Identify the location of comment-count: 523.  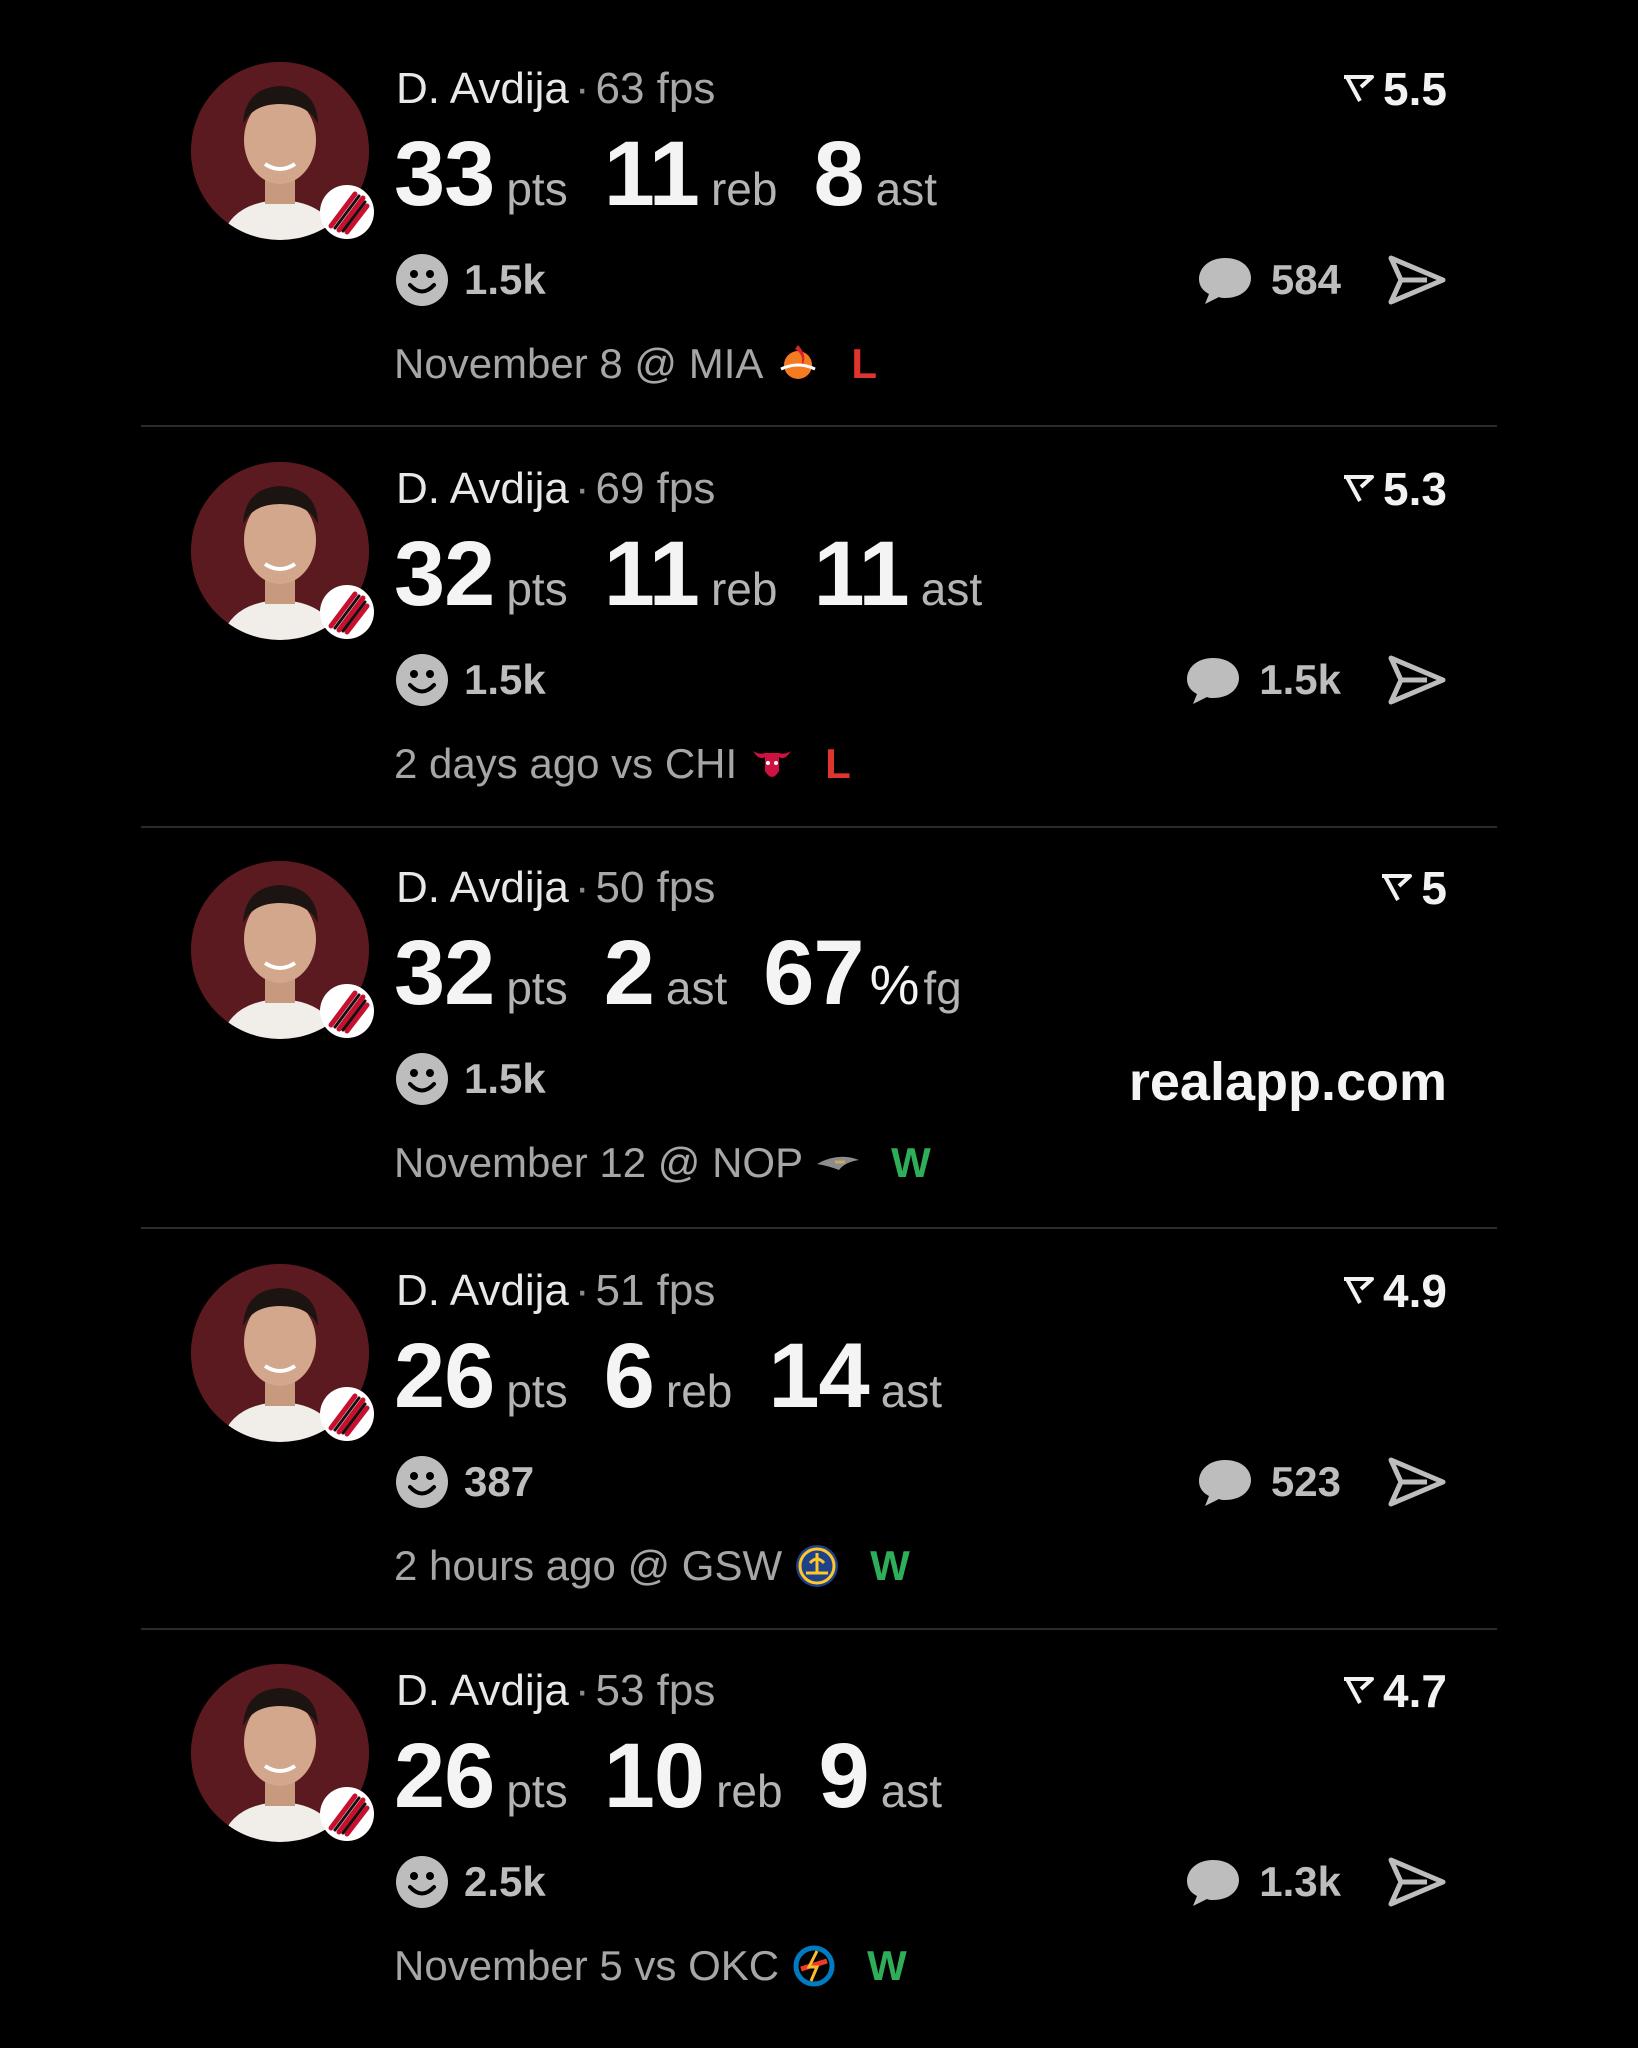
(1306, 1482).